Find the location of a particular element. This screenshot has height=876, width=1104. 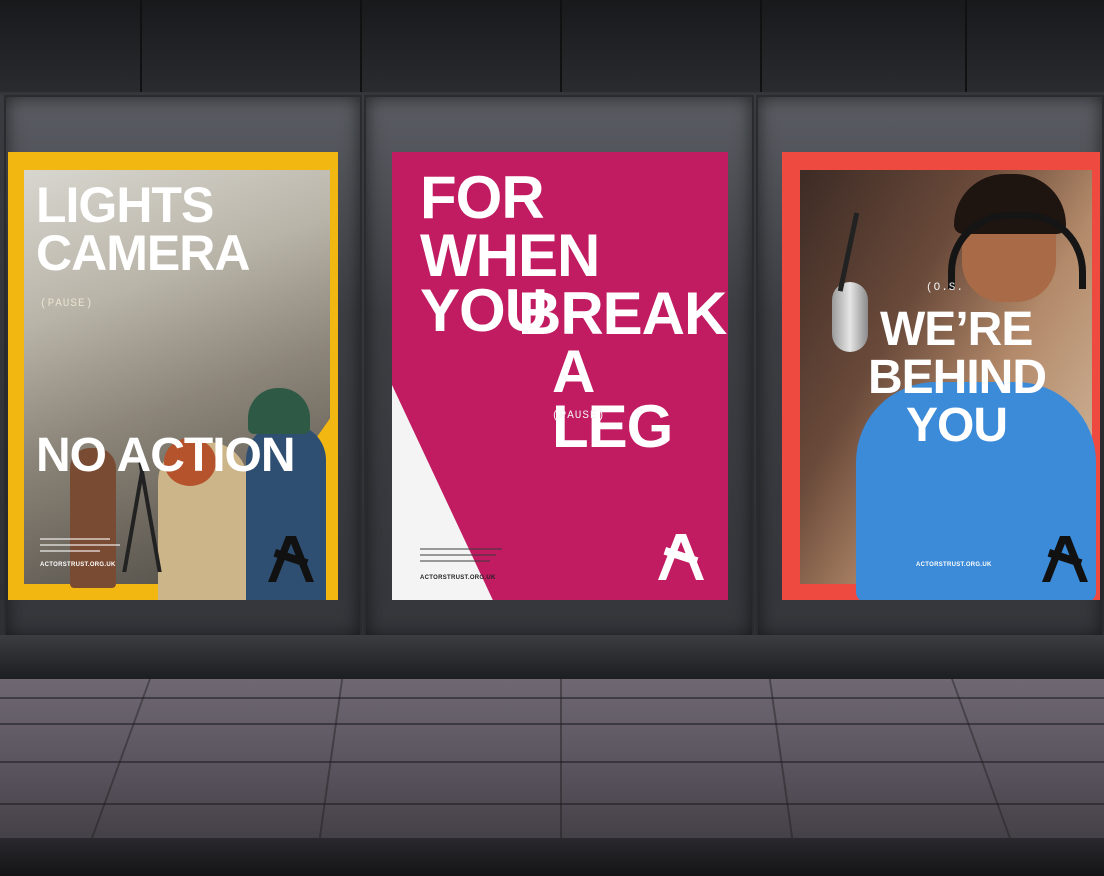

headline-behind: BEHIND is located at coordinates (957, 377).